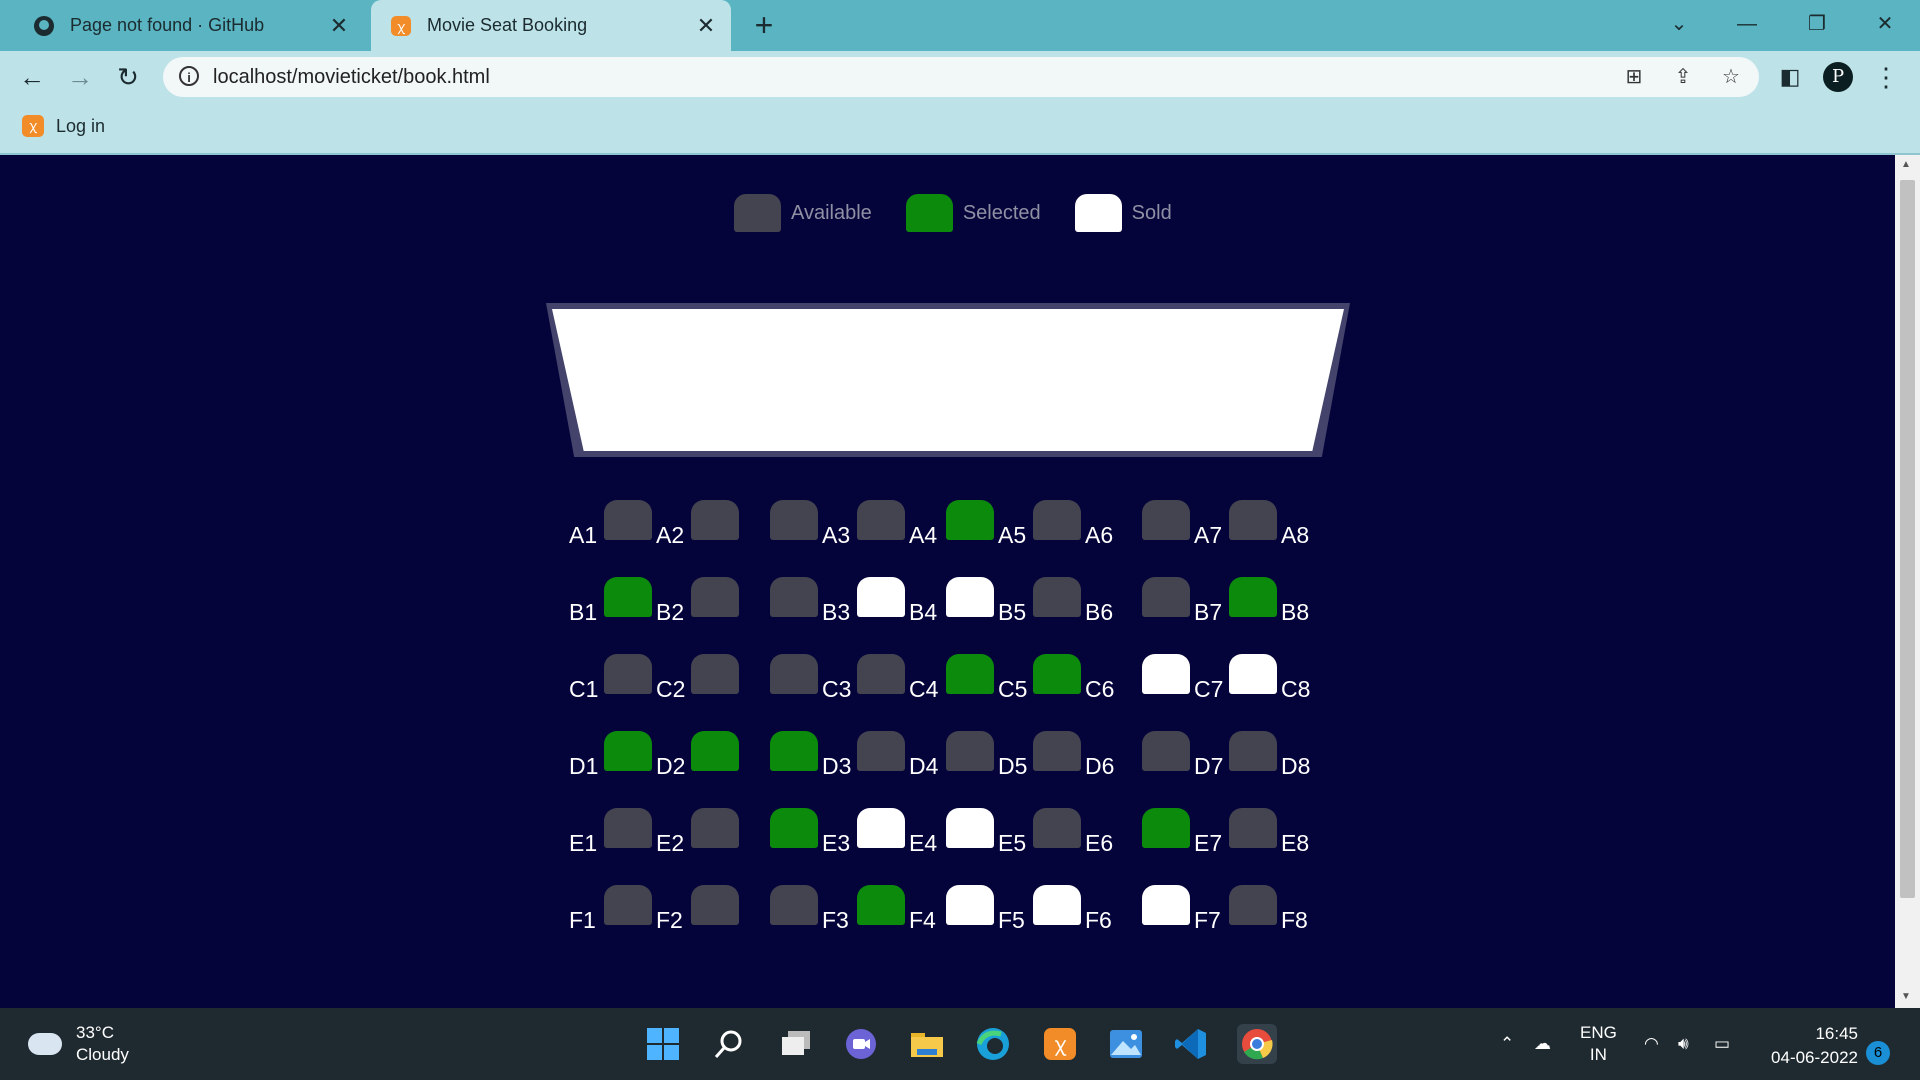 The image size is (1920, 1080). I want to click on profile-avatar: P, so click(1838, 77).